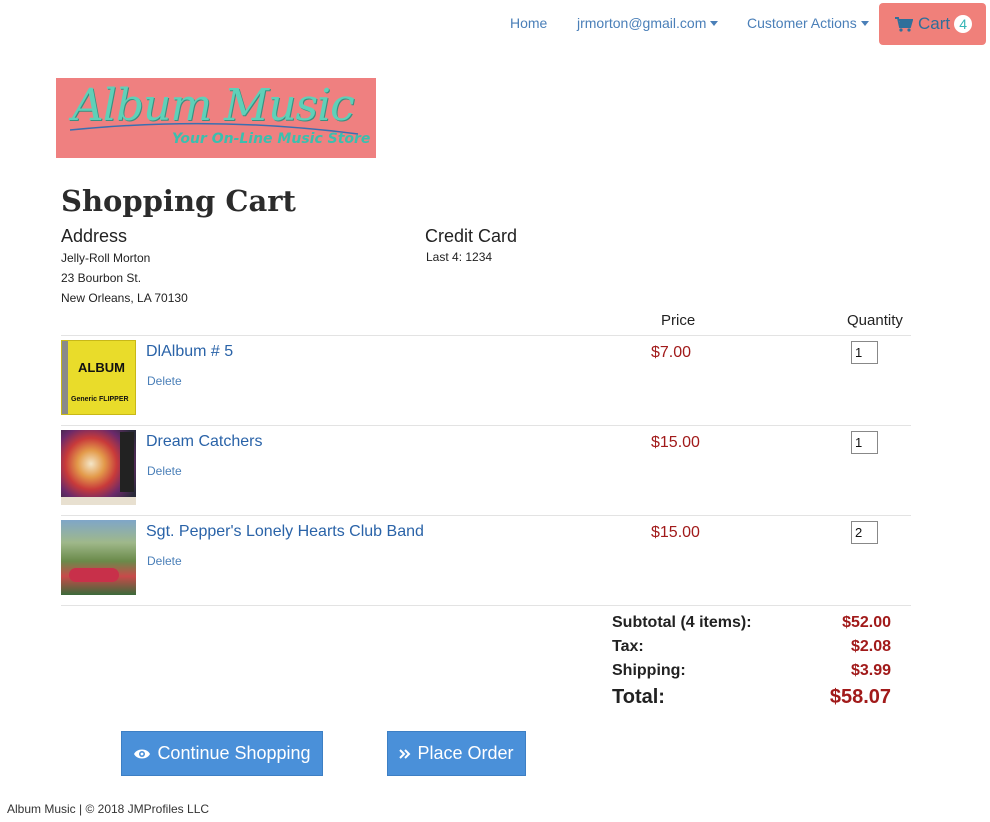 The width and height of the screenshot is (990, 822). I want to click on item-title-link: Sgt. Pepper's Lonely Hearts Club Band, so click(285, 532).